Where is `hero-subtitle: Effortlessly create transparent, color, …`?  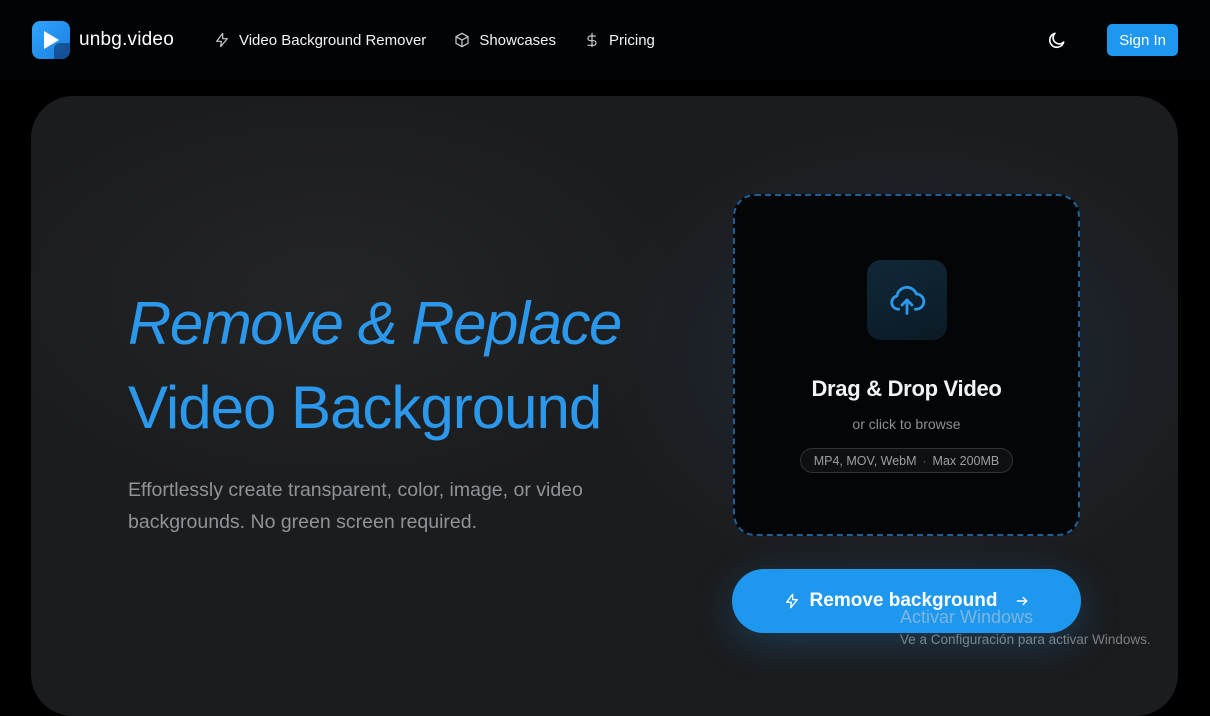 hero-subtitle: Effortlessly create transparent, color, … is located at coordinates (355, 506).